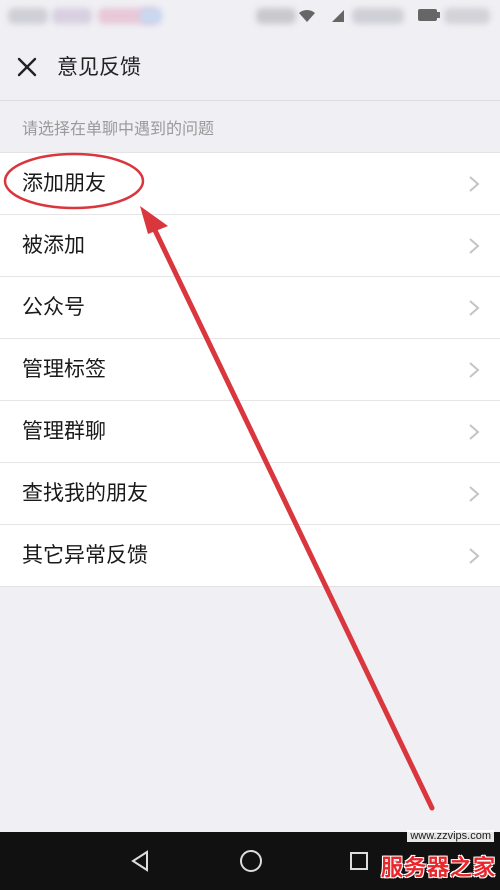 This screenshot has height=890, width=500. I want to click on list-item-manage-tags: 管理标签, so click(250, 370).